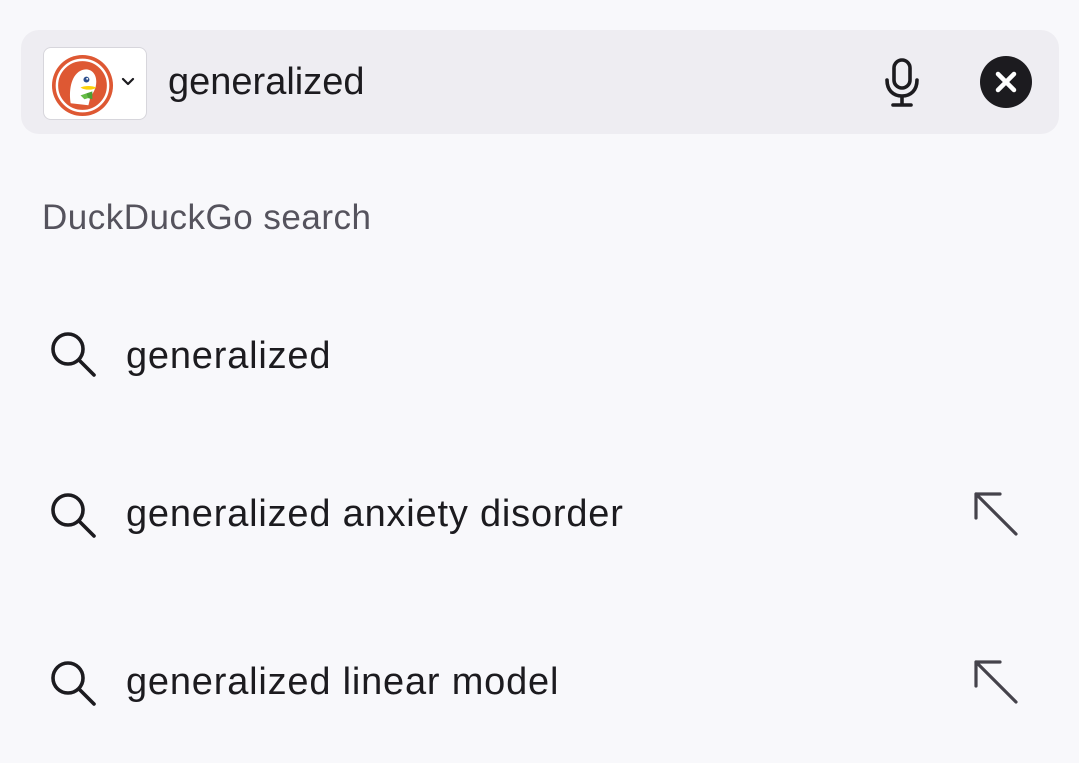  I want to click on clear-icon, so click(1006, 82).